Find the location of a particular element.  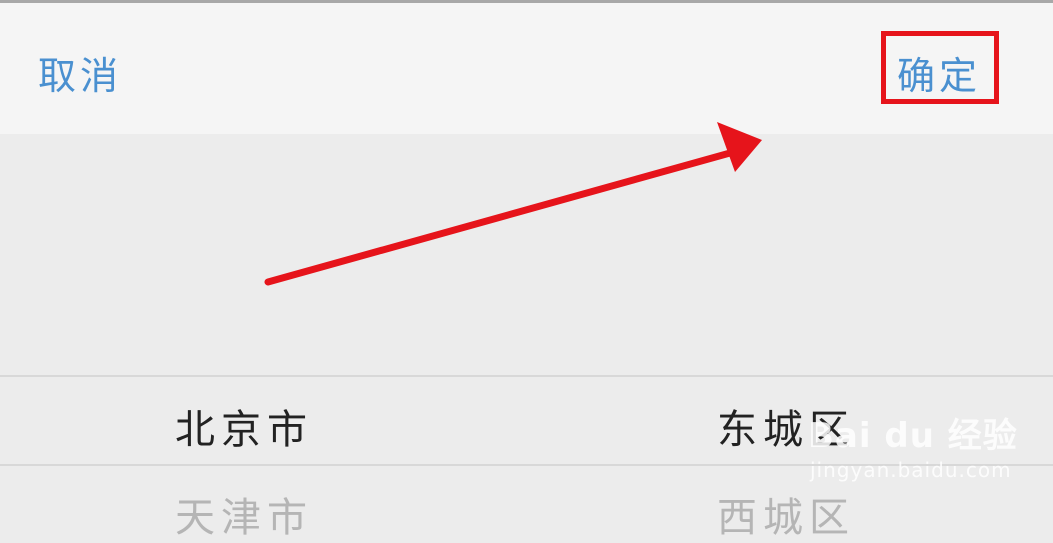

province-selected: 北京市 is located at coordinates (244, 426).